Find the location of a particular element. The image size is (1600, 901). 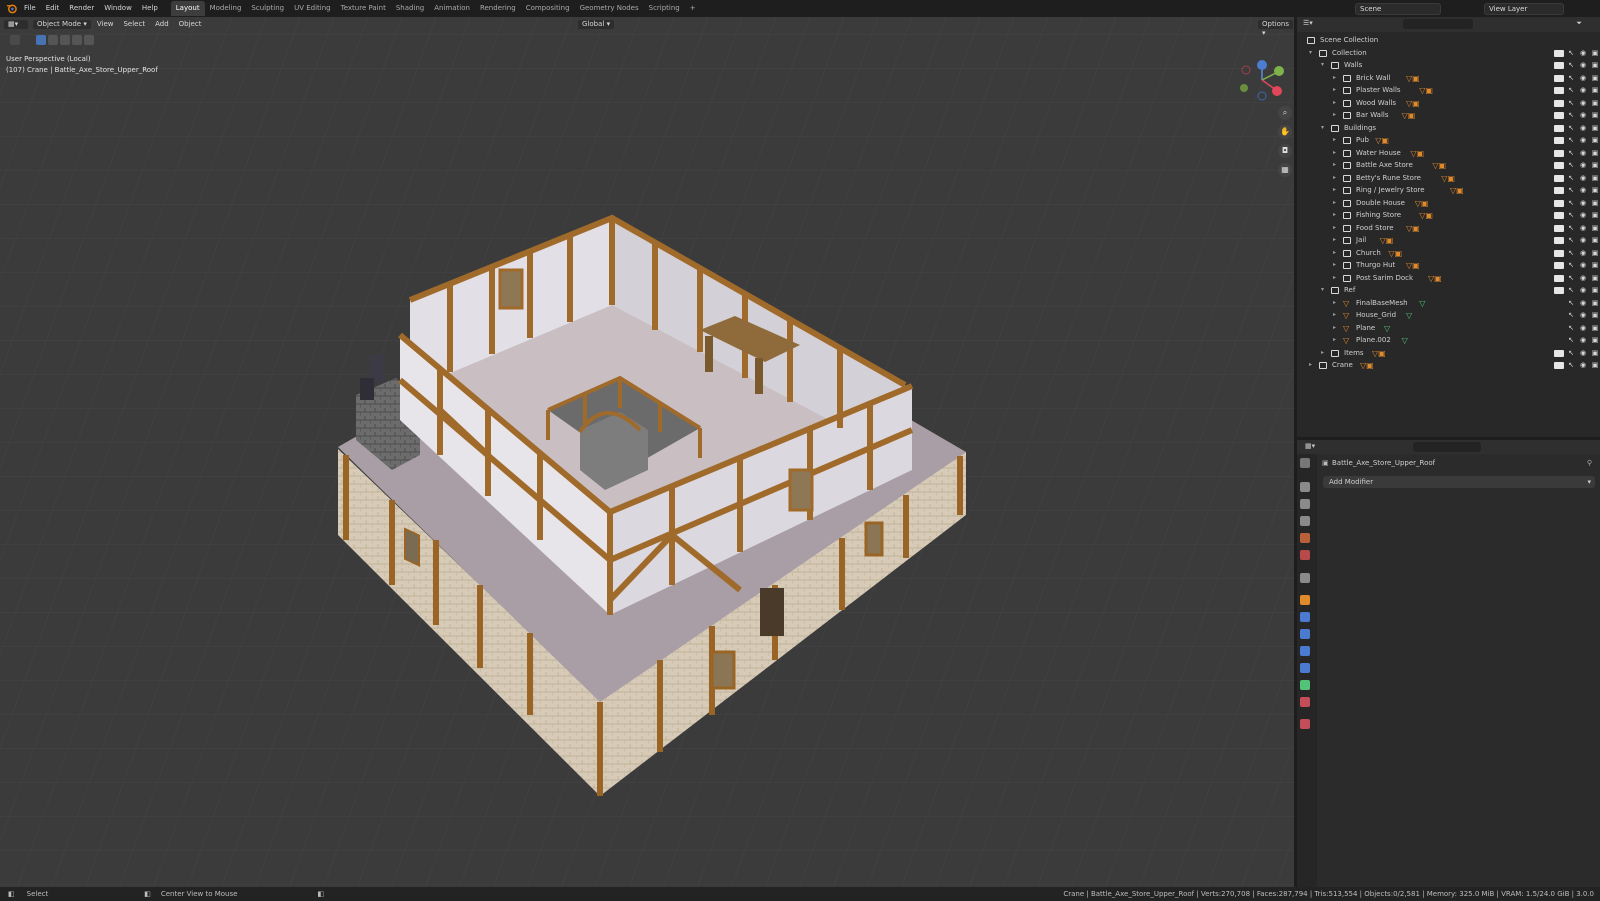

menu-file: File is located at coordinates (30, 8).